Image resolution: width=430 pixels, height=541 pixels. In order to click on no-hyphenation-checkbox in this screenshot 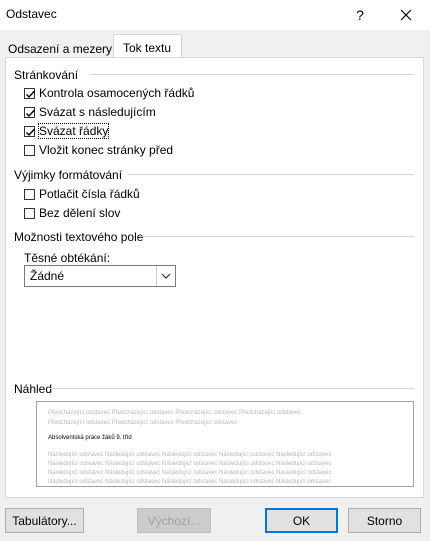, I will do `click(29, 213)`.